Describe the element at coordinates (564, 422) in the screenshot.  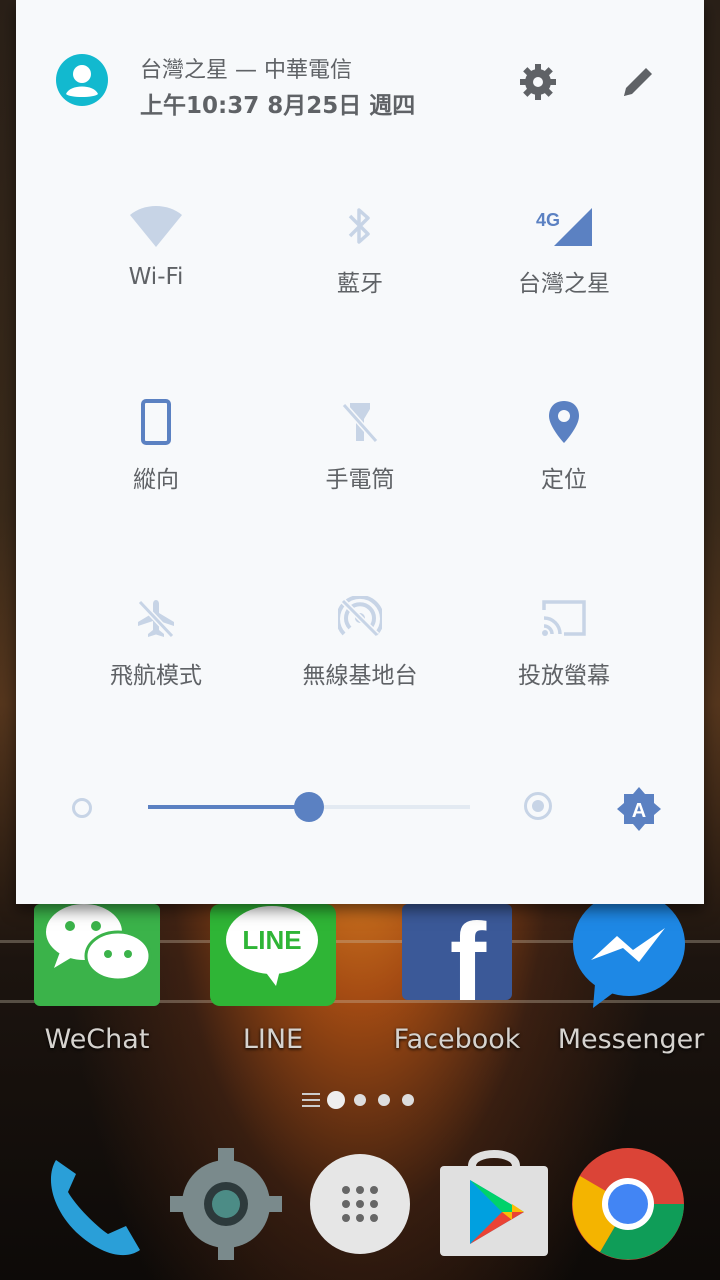
I see `location-icon` at that location.